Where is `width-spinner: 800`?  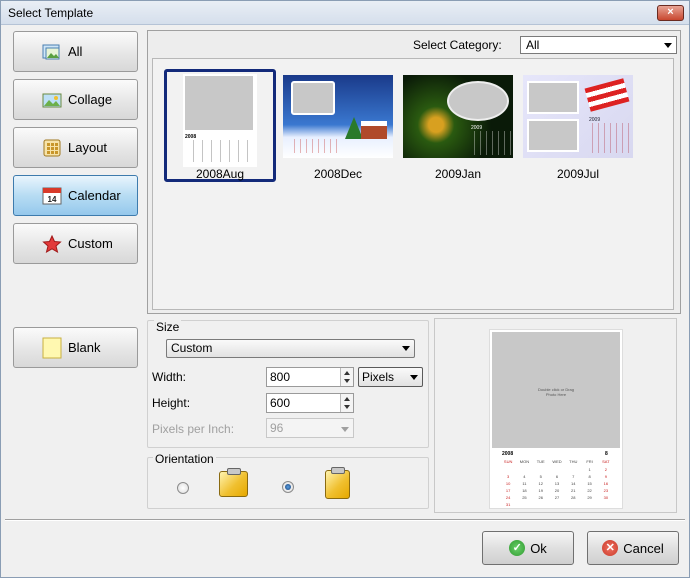 width-spinner: 800 is located at coordinates (310, 377).